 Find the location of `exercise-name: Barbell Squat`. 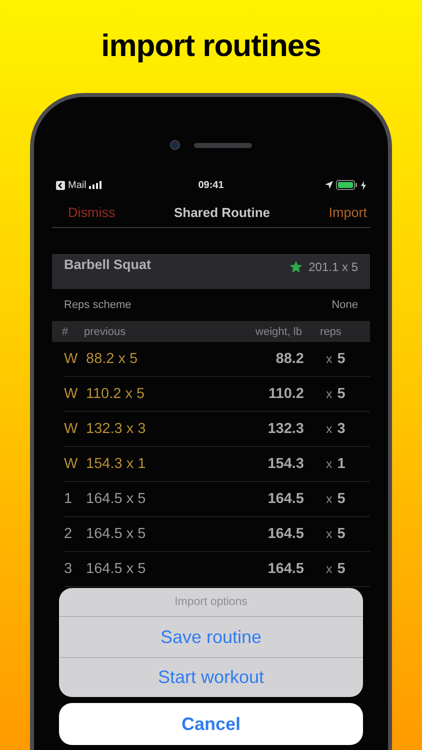

exercise-name: Barbell Squat is located at coordinates (108, 264).